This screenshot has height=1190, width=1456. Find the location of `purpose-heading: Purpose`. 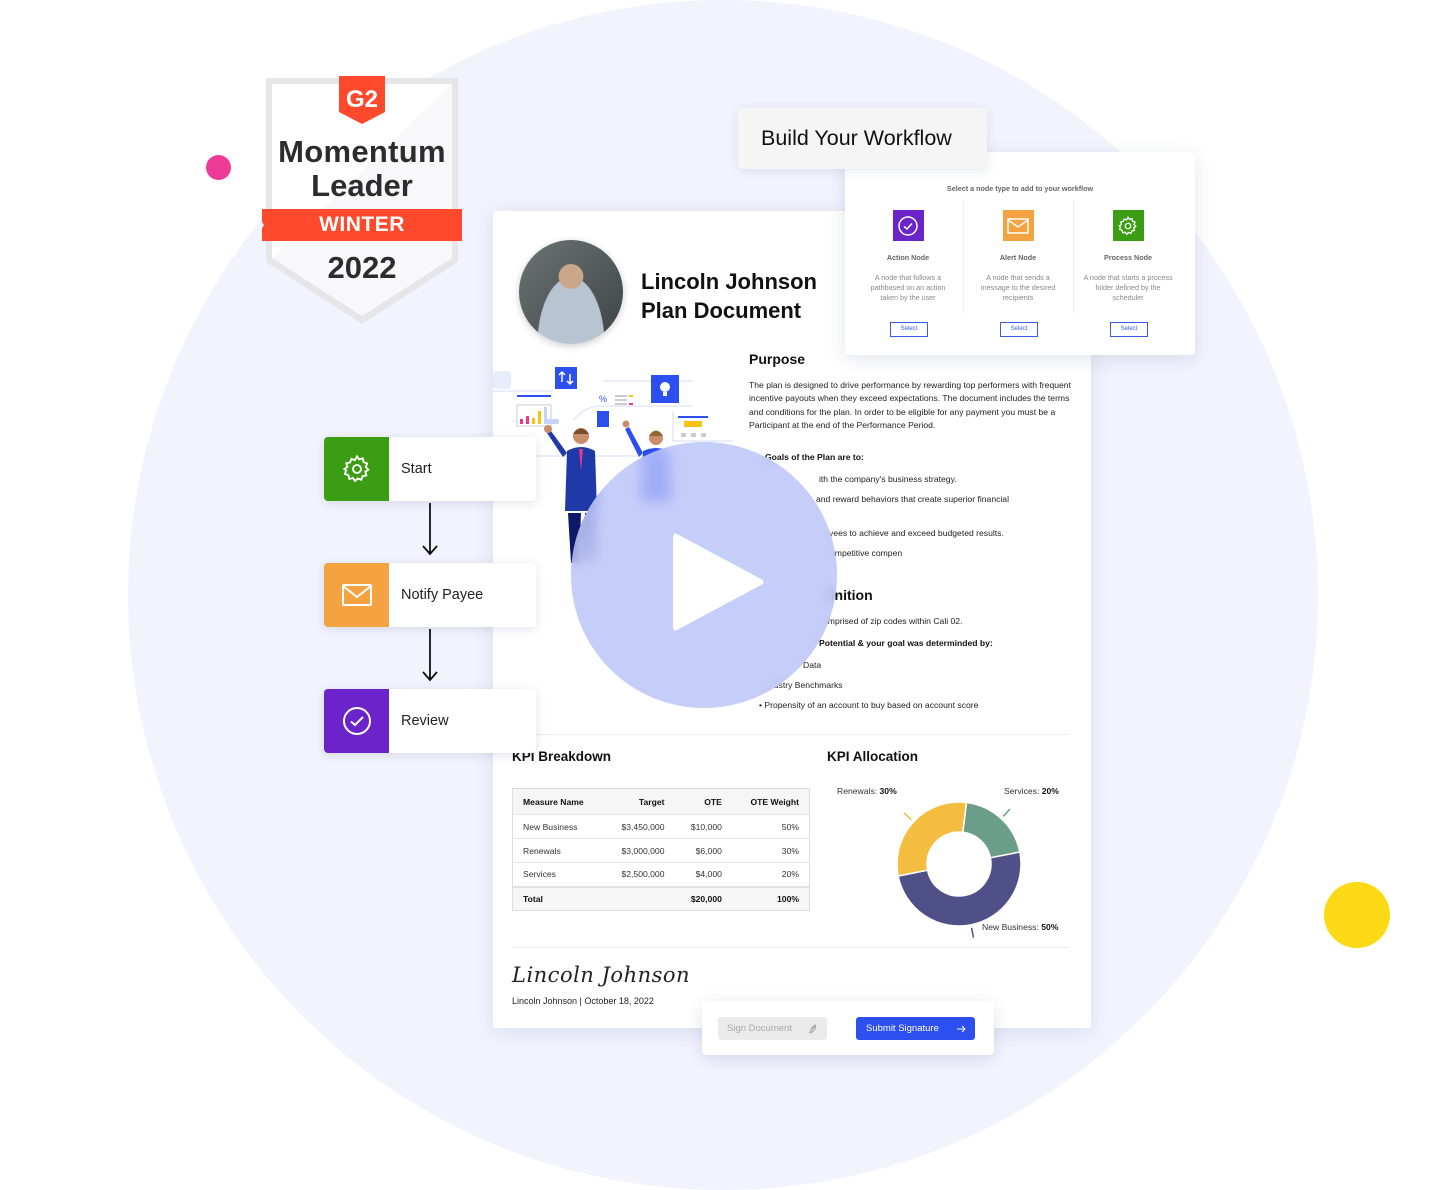

purpose-heading: Purpose is located at coordinates (777, 359).